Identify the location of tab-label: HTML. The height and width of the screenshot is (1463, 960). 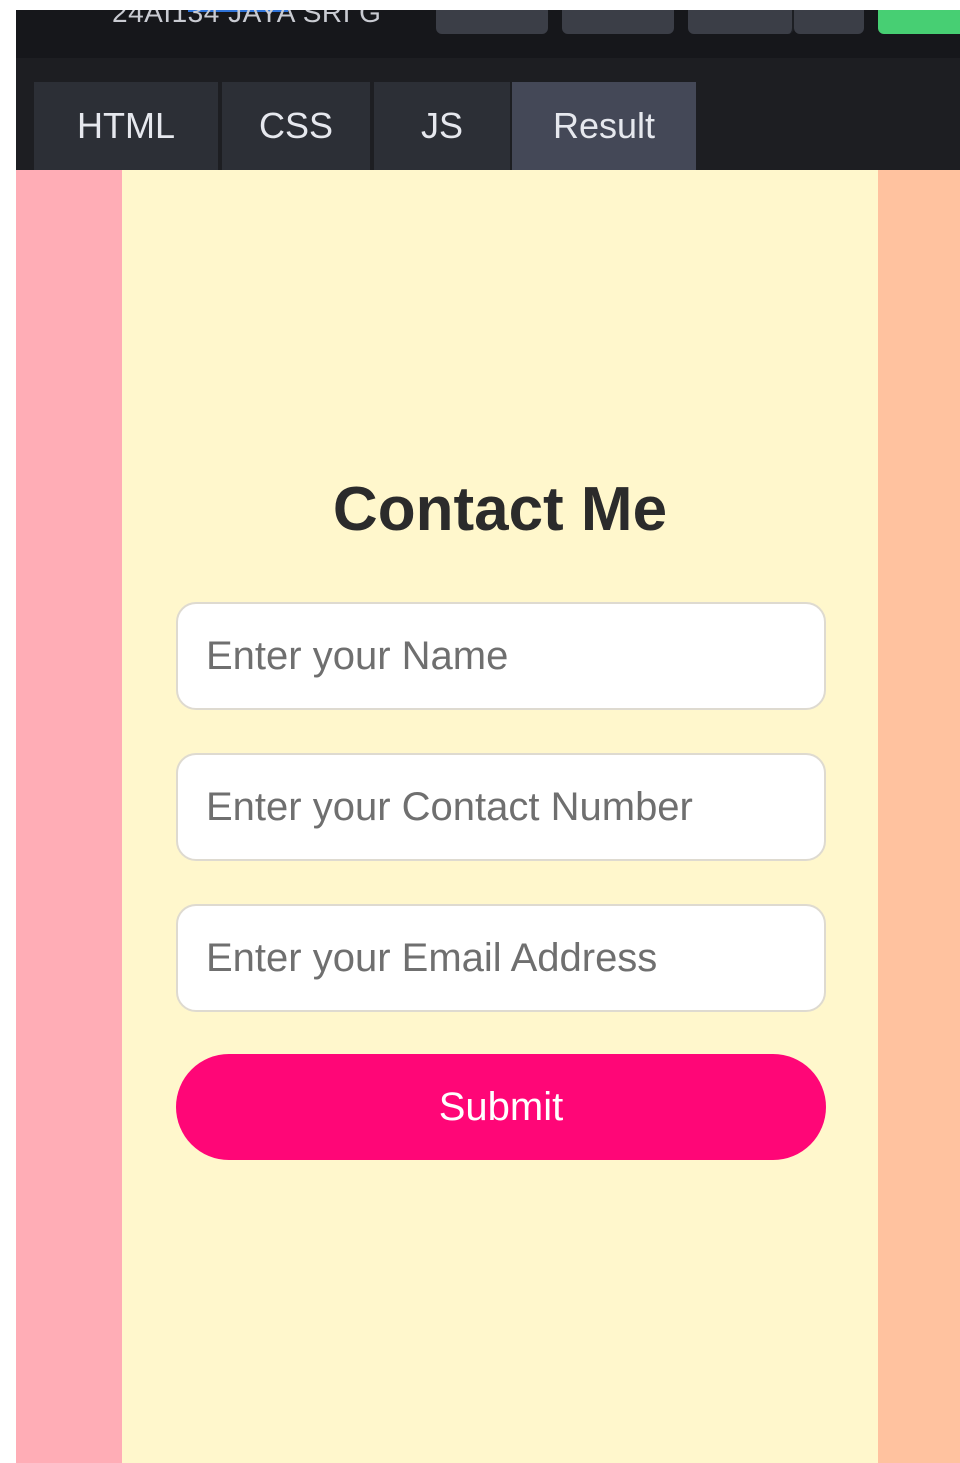
(126, 125).